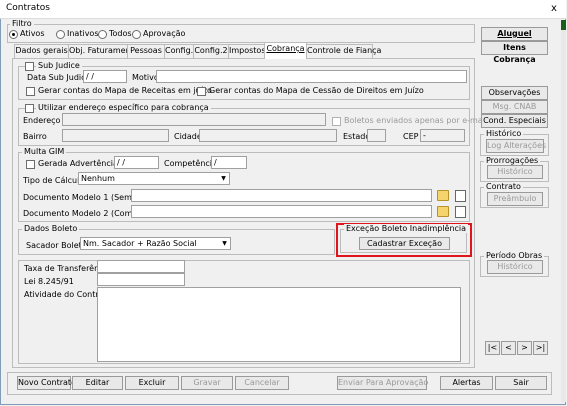 This screenshot has width=567, height=406. I want to click on alertas-button: Alertas, so click(466, 383).